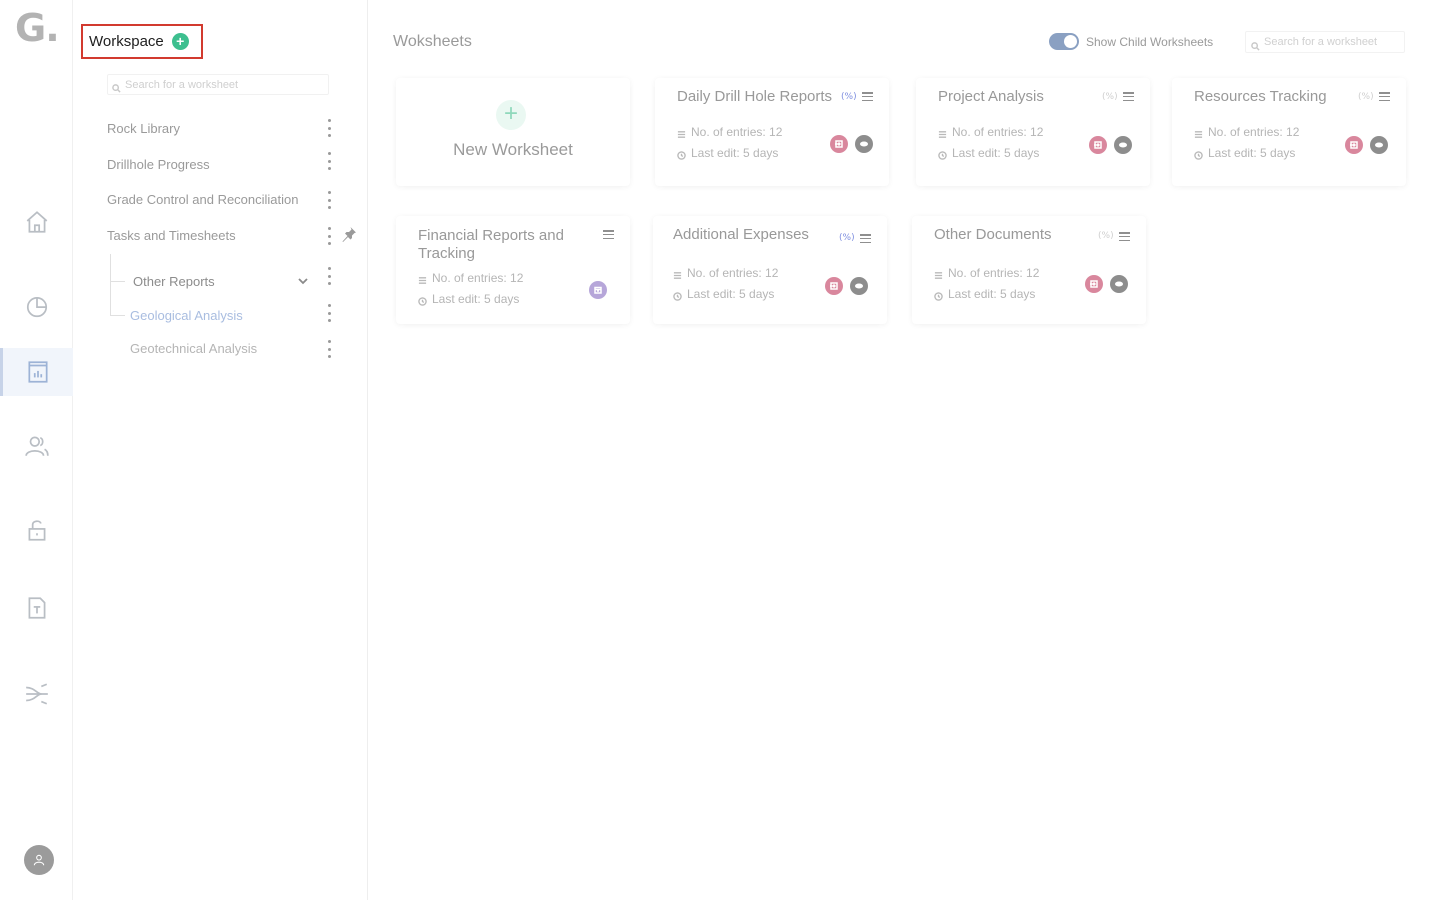 This screenshot has height=900, width=1440. I want to click on unlock-icon, so click(36, 530).